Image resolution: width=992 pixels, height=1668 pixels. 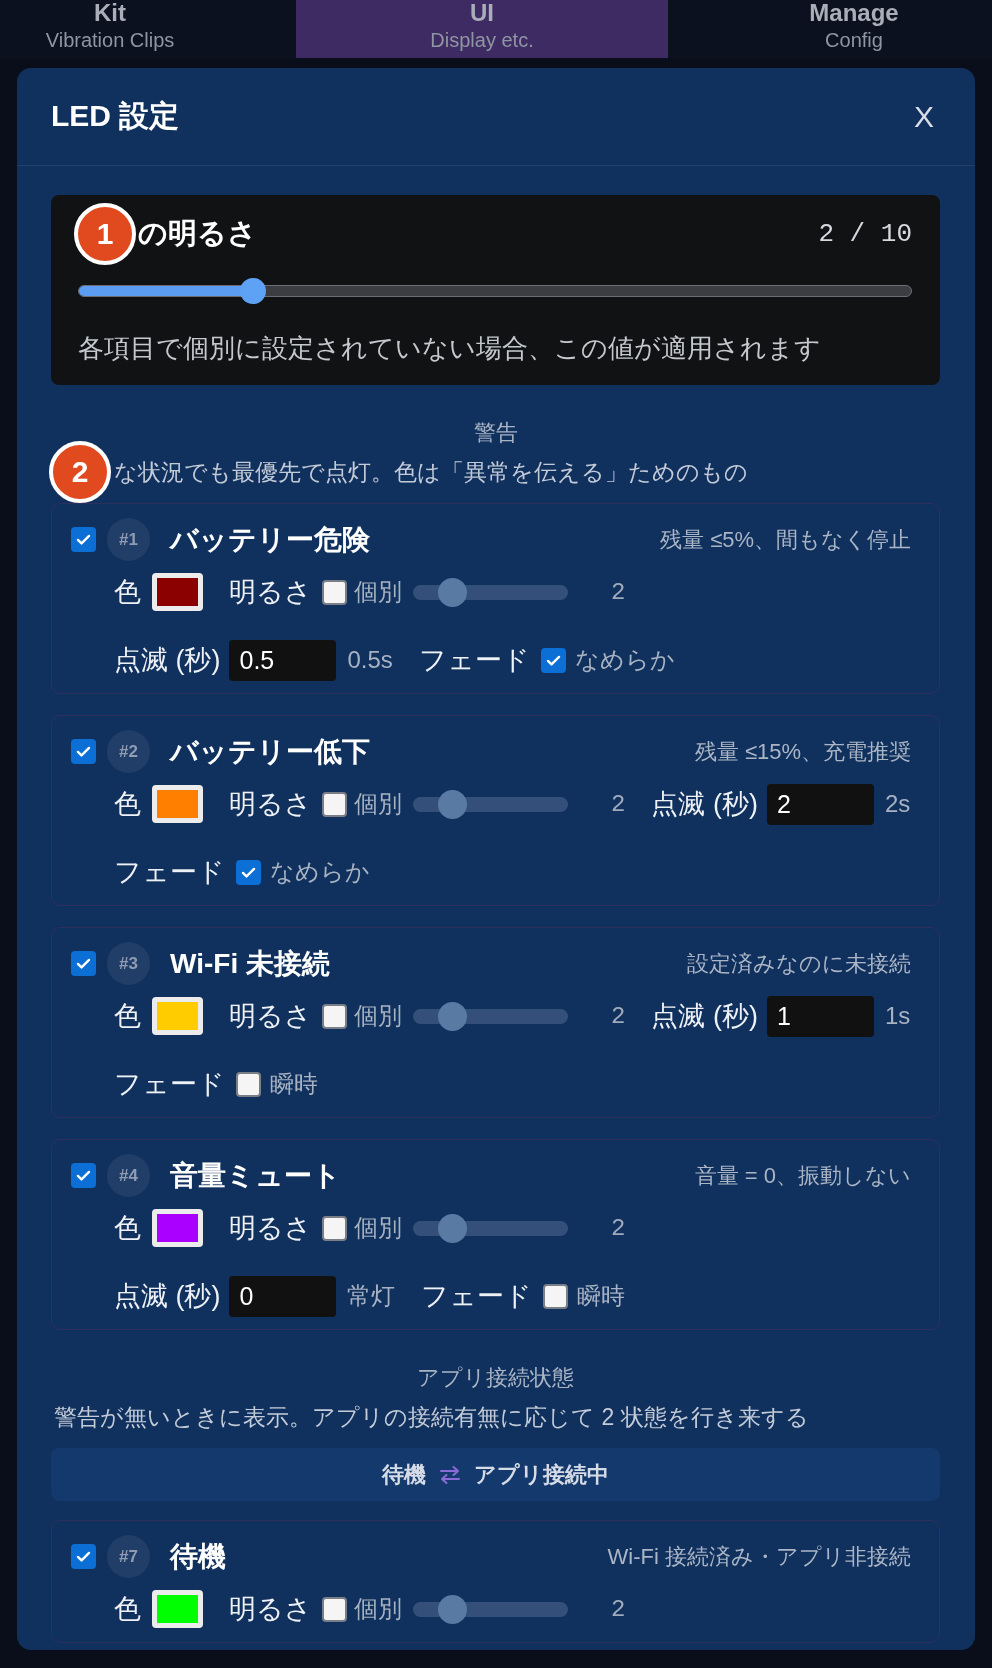 I want to click on nav-tab: UI Display etc., so click(x=482, y=29).